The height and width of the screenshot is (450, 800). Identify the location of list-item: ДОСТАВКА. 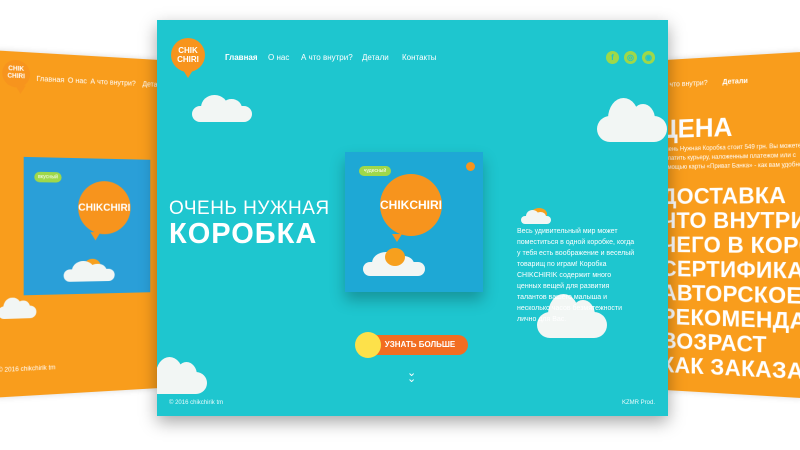
(725, 196).